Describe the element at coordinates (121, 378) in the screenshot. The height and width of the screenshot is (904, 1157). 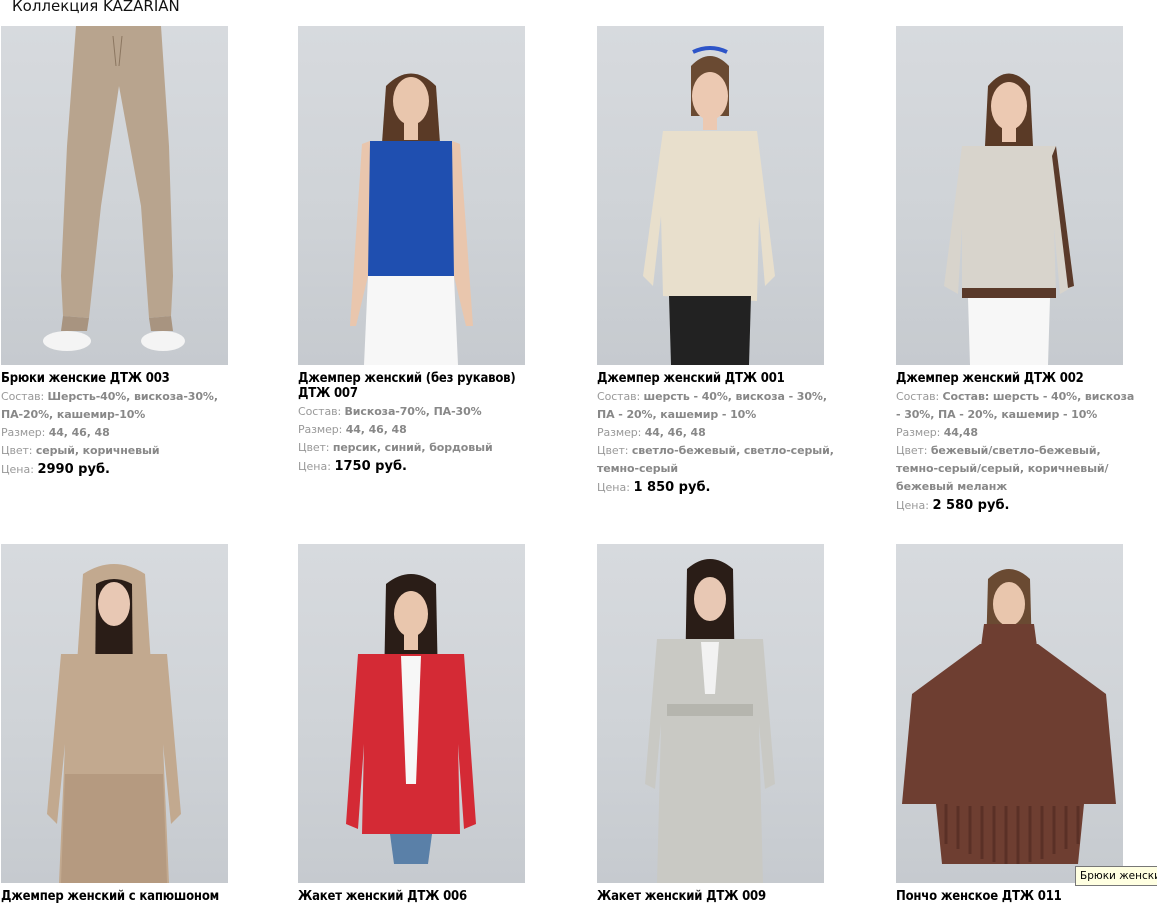
I see `product-name: Брюки женские ДТЖ 003` at that location.